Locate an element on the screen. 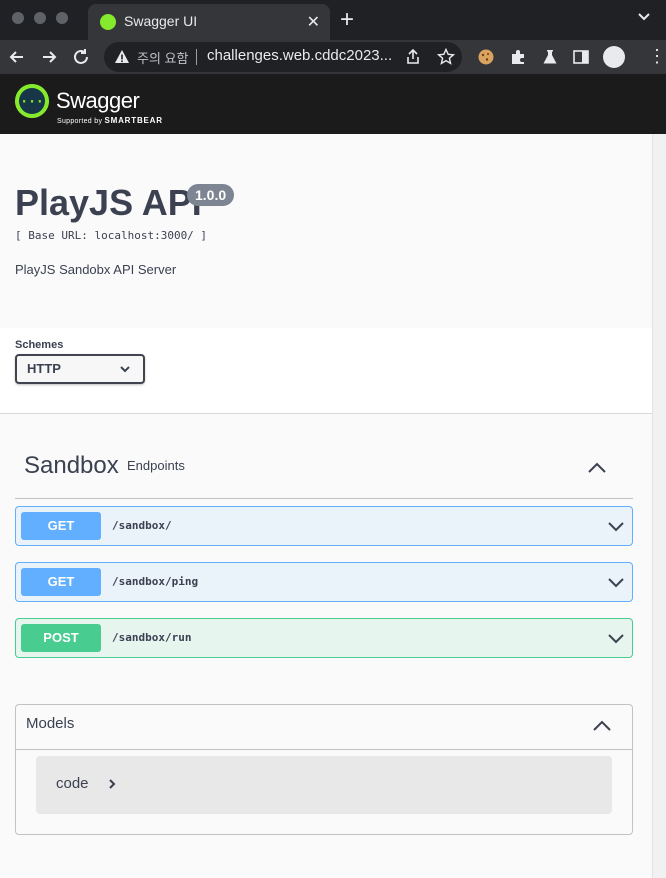 The image size is (666, 878). close-window-button is located at coordinates (18, 18).